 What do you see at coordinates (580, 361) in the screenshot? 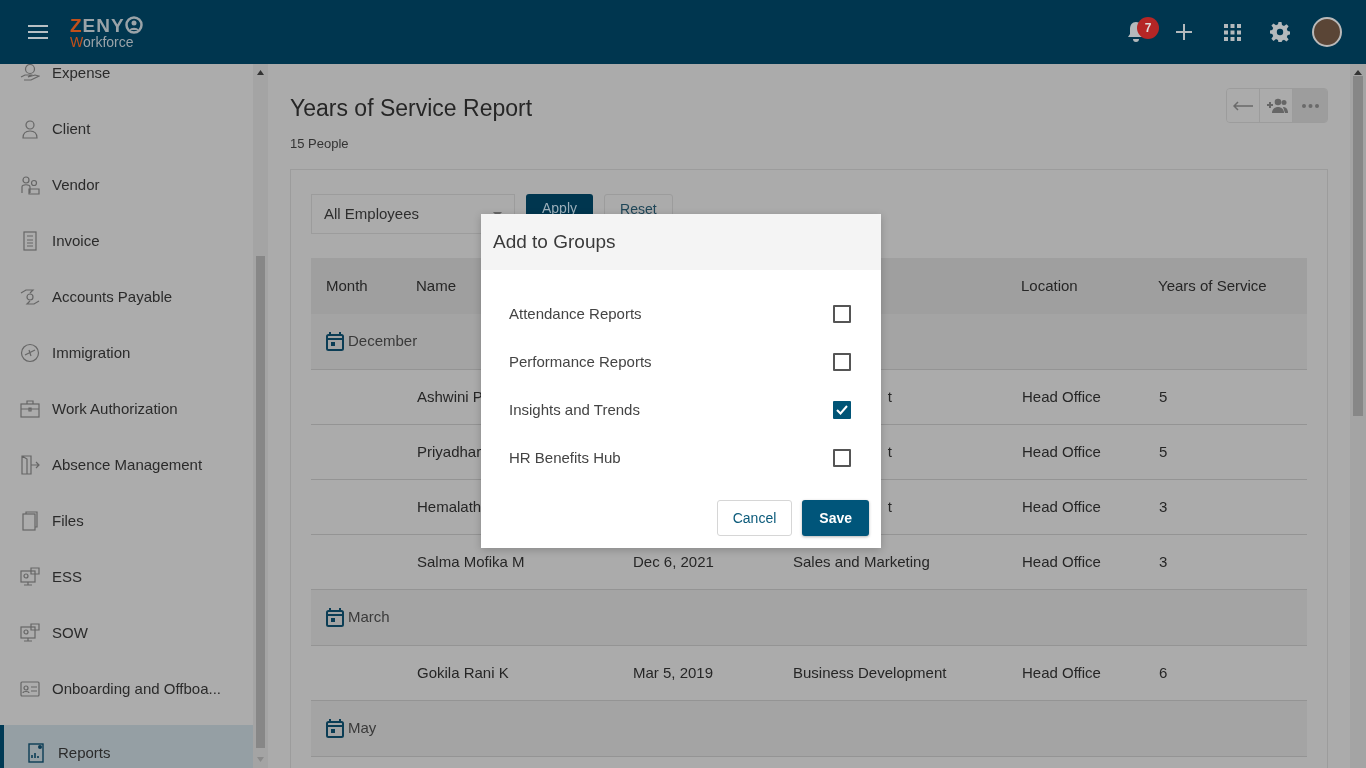
I see `option-label: Performance Reports` at bounding box center [580, 361].